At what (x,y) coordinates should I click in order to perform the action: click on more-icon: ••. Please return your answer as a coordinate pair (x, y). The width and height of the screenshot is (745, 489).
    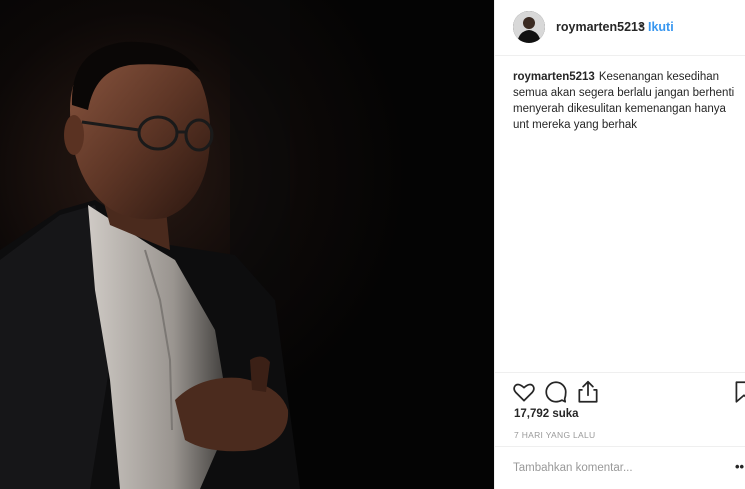
    Looking at the image, I should click on (739, 466).